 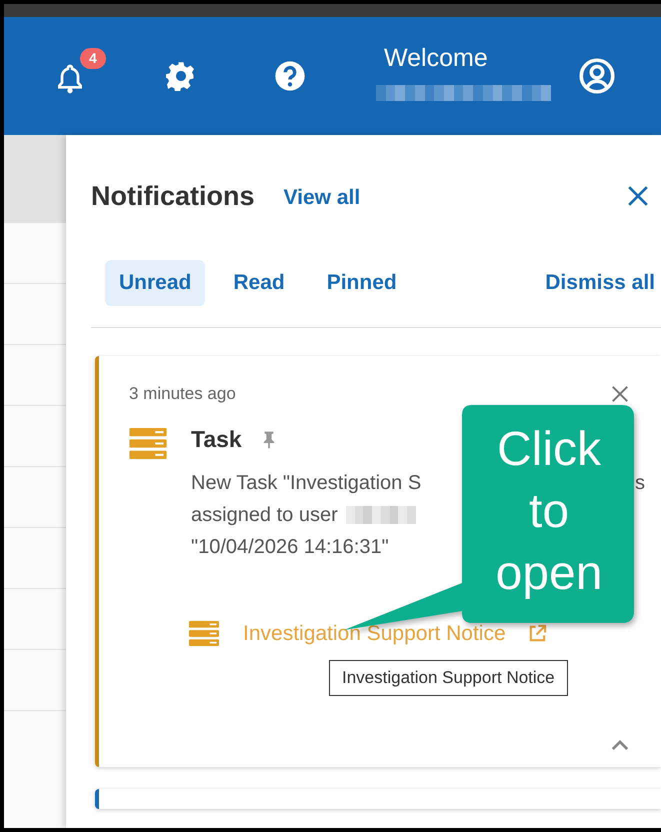 I want to click on user-icon, so click(x=597, y=76).